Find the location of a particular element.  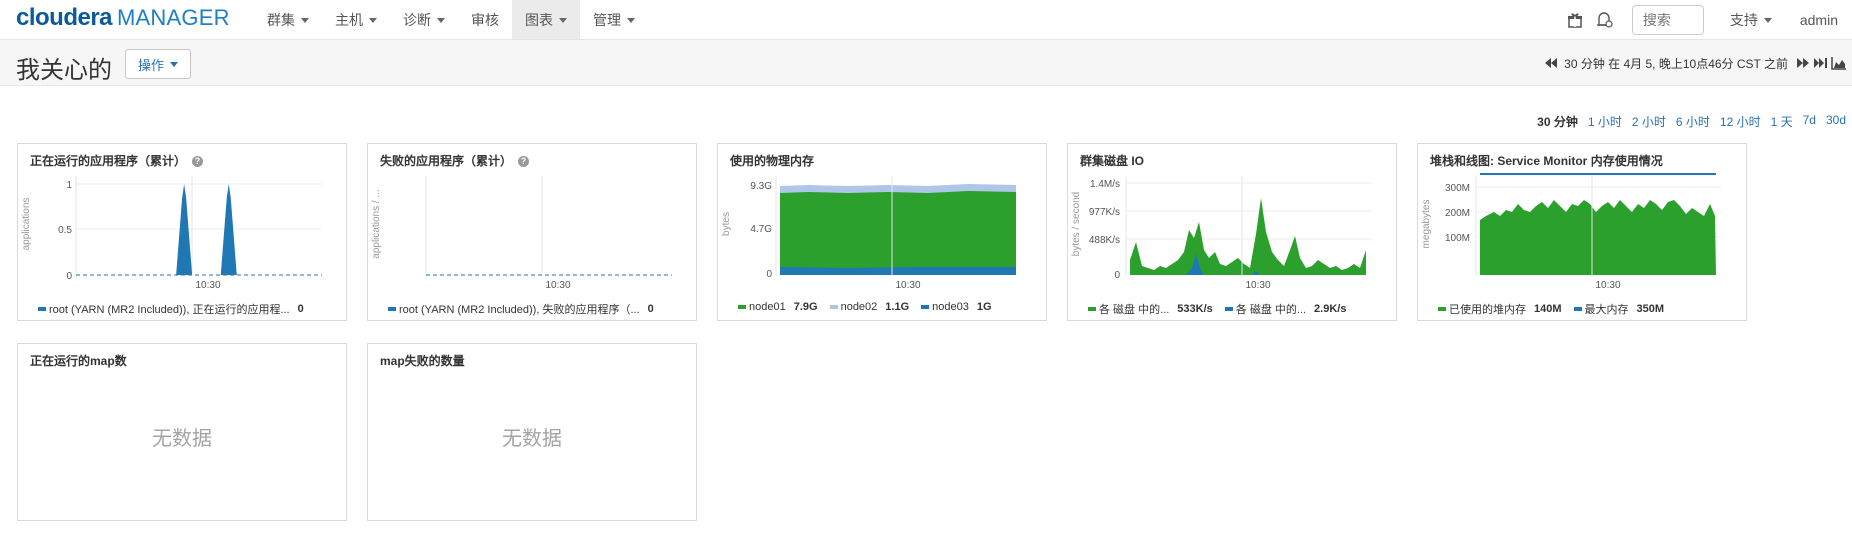

legend-item: 各 磁盘 中的... 533K/s is located at coordinates (1150, 309).